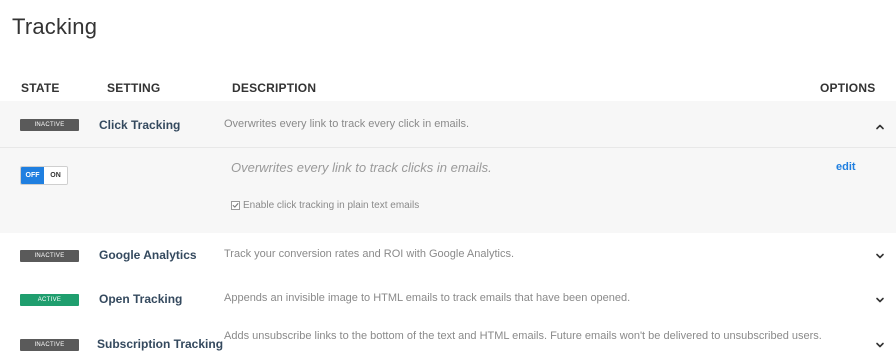 The width and height of the screenshot is (896, 354). I want to click on page-title: Tracking, so click(55, 26).